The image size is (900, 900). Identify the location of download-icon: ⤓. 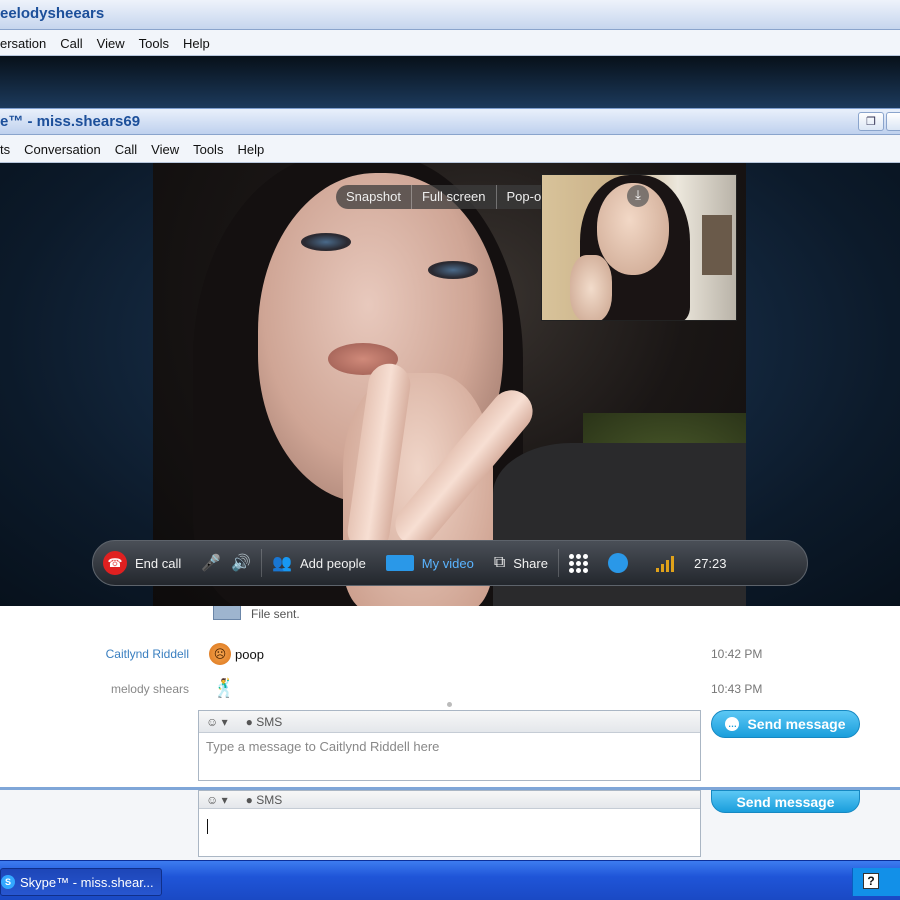
(638, 196).